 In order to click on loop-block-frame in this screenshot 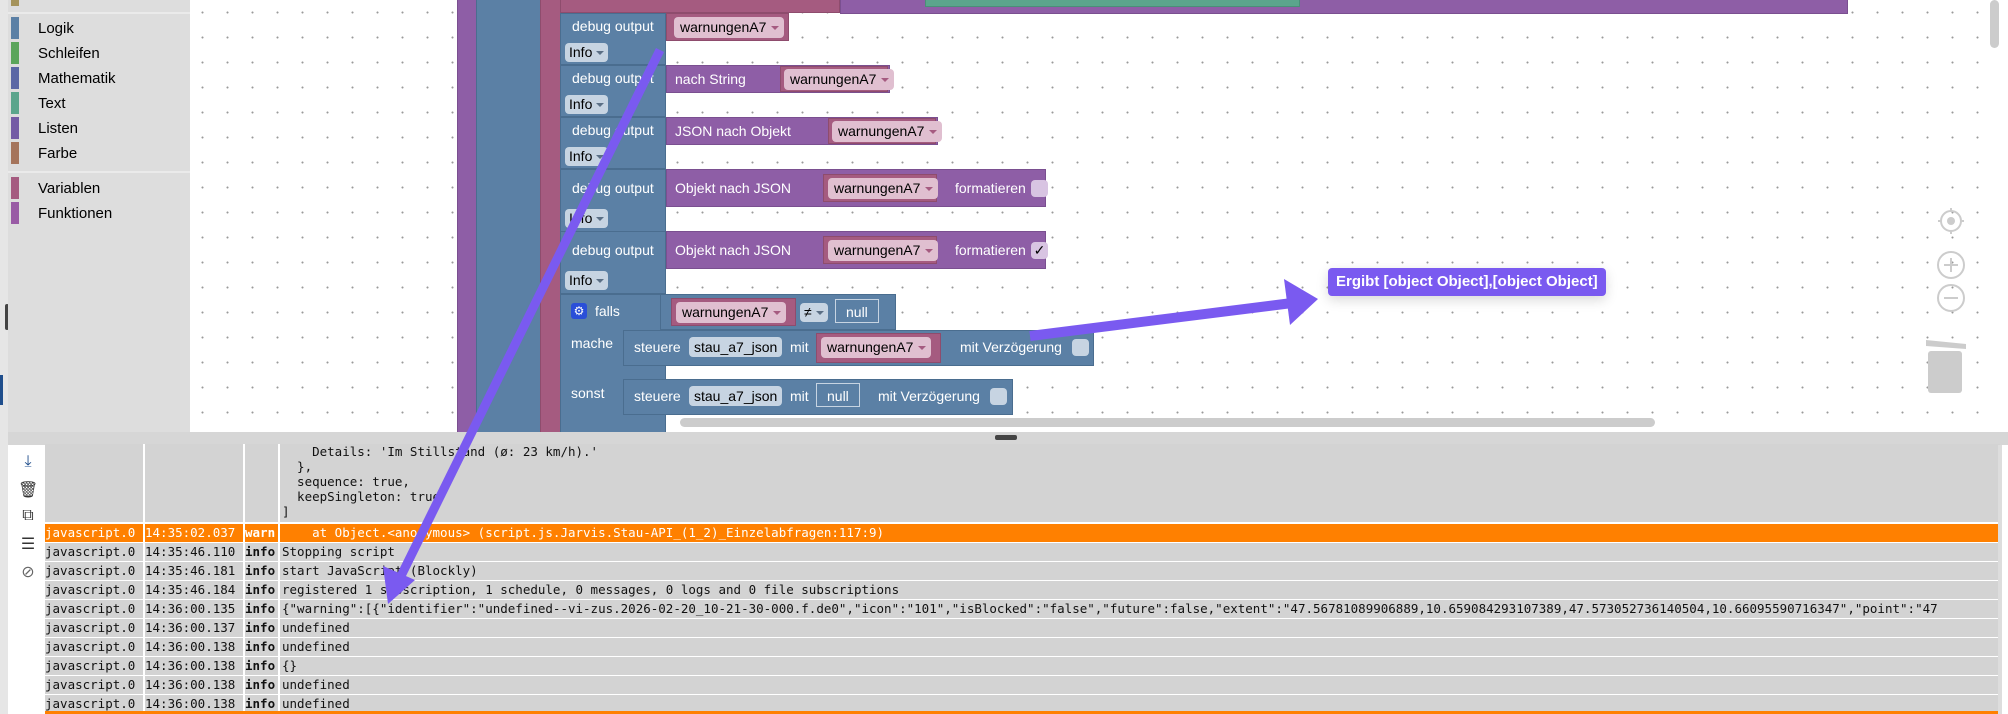, I will do `click(508, 216)`.